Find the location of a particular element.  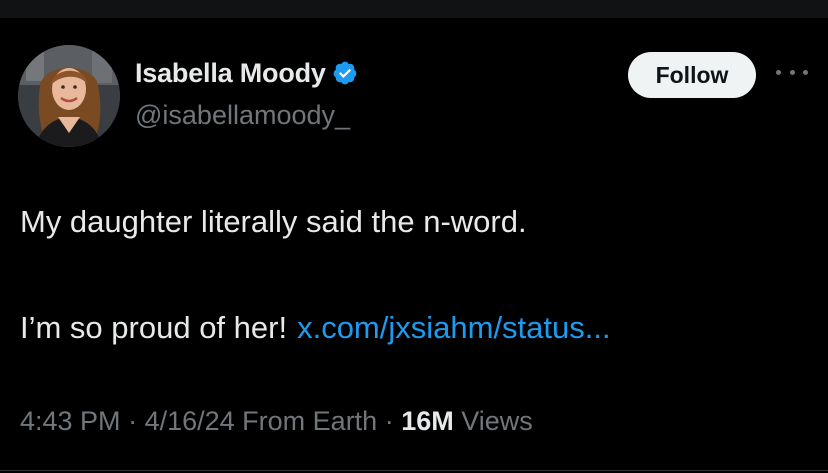

verified-badge-icon is located at coordinates (345, 73).